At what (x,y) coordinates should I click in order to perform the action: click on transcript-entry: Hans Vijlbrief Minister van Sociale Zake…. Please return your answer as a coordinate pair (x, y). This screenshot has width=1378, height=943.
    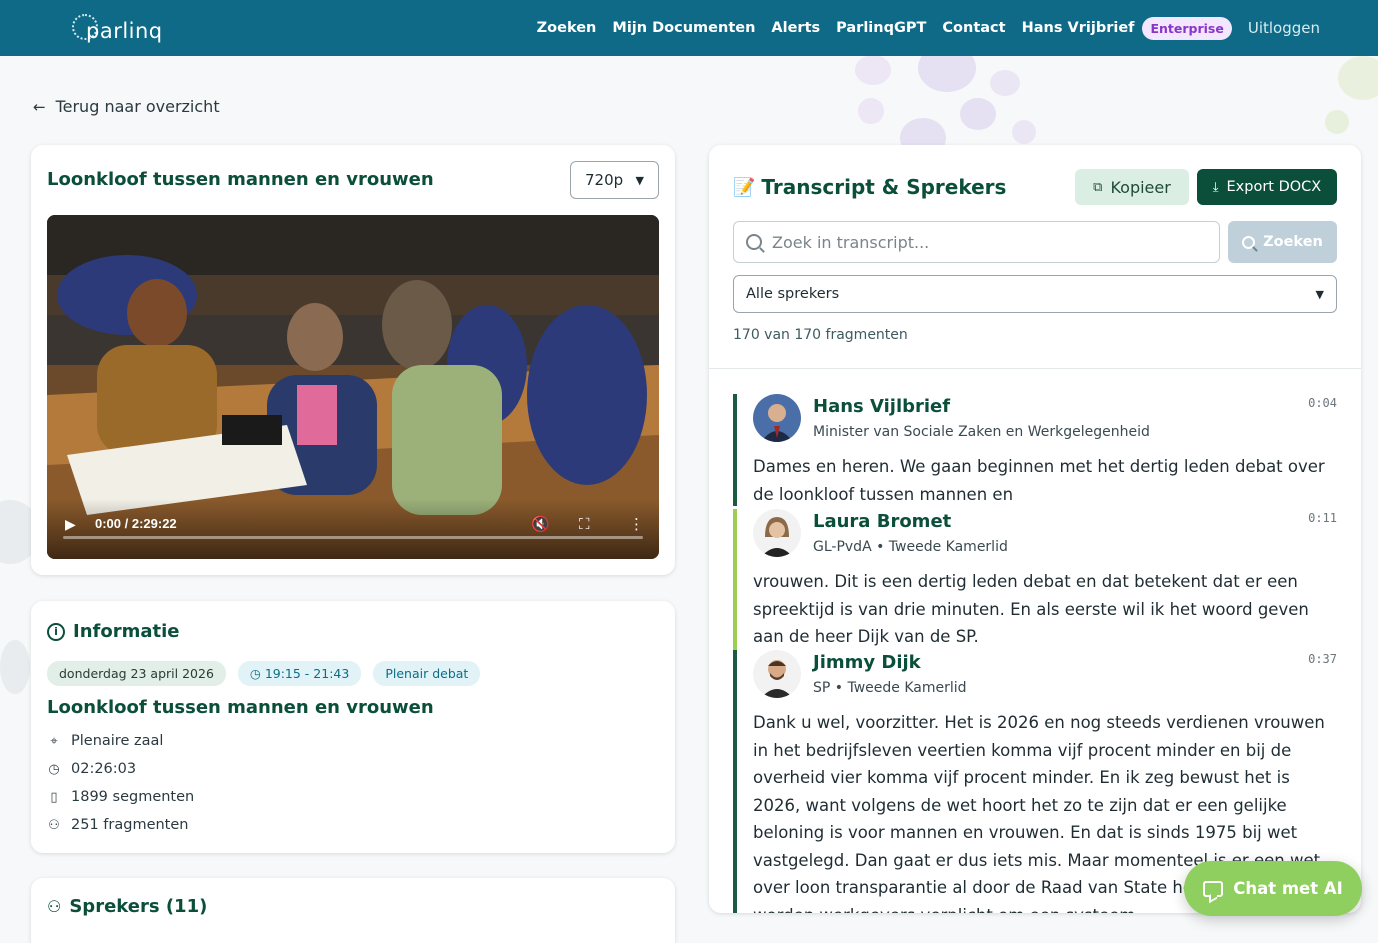
    Looking at the image, I should click on (1035, 450).